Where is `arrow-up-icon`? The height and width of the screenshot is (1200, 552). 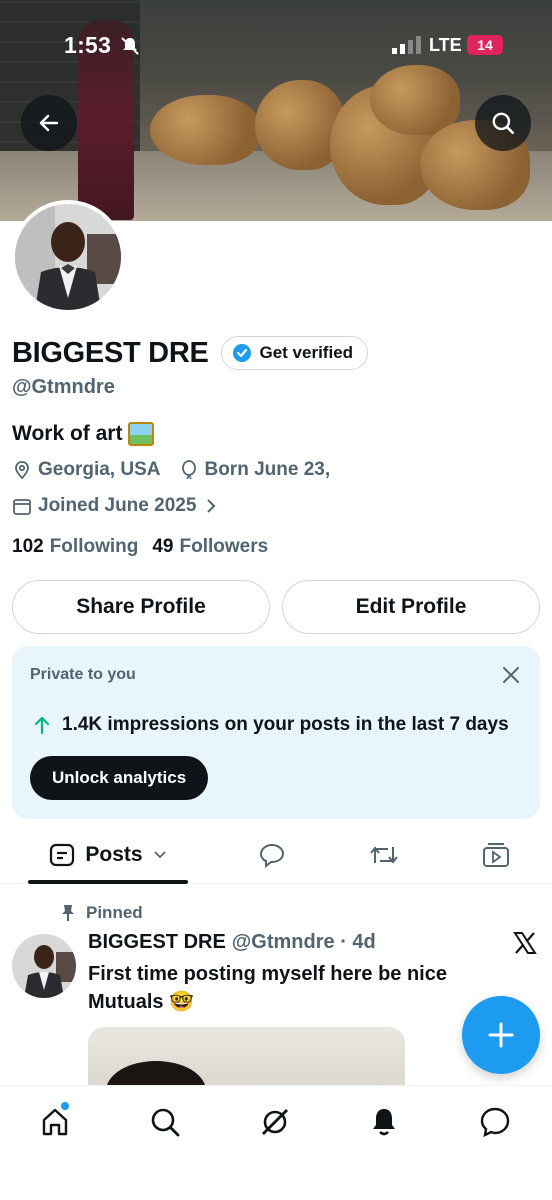 arrow-up-icon is located at coordinates (42, 725).